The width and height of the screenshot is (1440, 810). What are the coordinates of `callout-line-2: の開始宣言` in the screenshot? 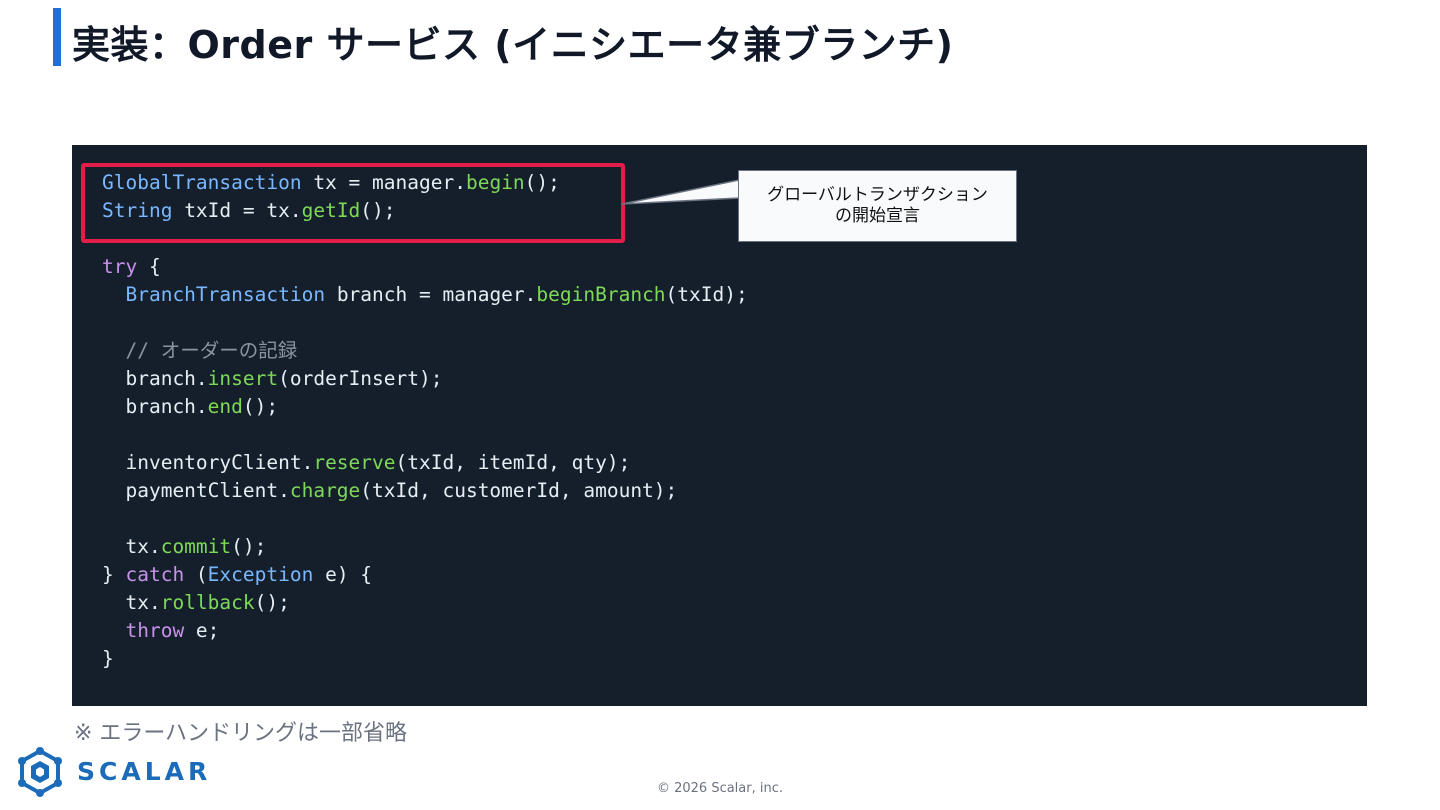 It's located at (877, 216).